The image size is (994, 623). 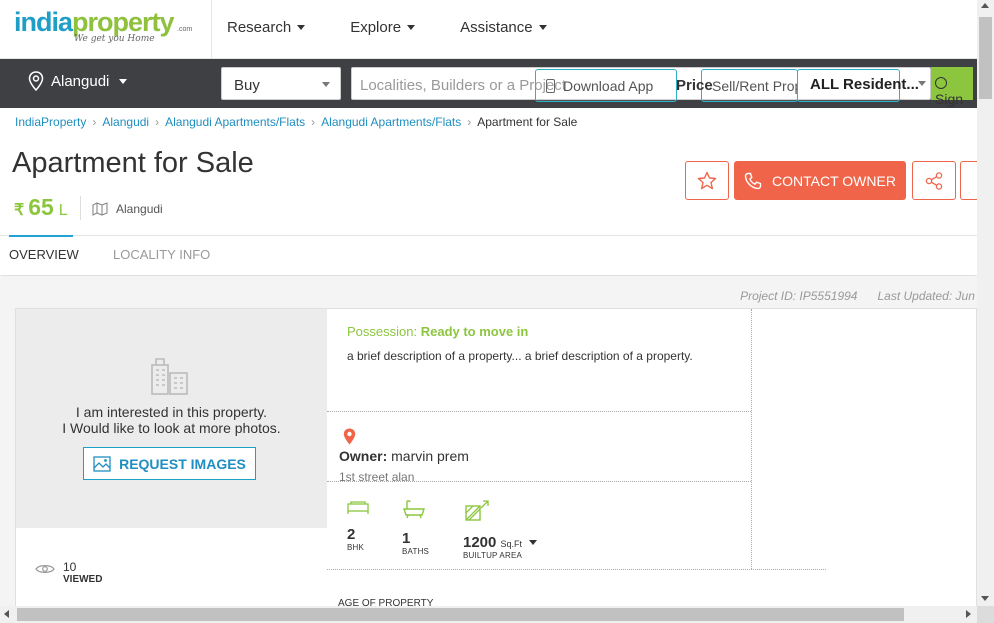 I want to click on possession-status: Possession: Ready to move in, so click(x=437, y=331).